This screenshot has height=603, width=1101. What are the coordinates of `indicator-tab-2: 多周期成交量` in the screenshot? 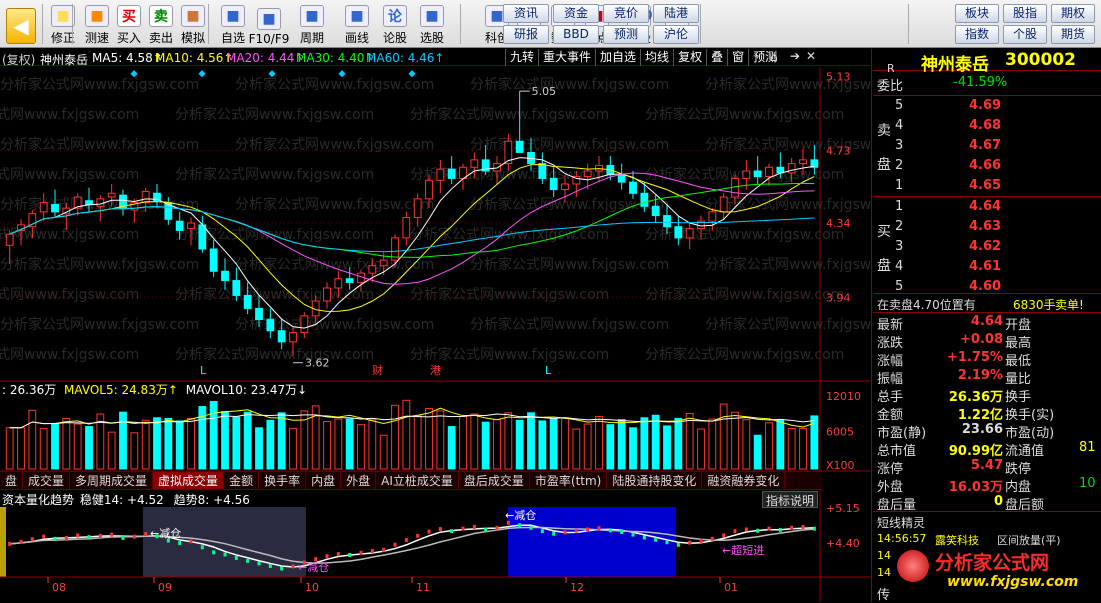 It's located at (112, 480).